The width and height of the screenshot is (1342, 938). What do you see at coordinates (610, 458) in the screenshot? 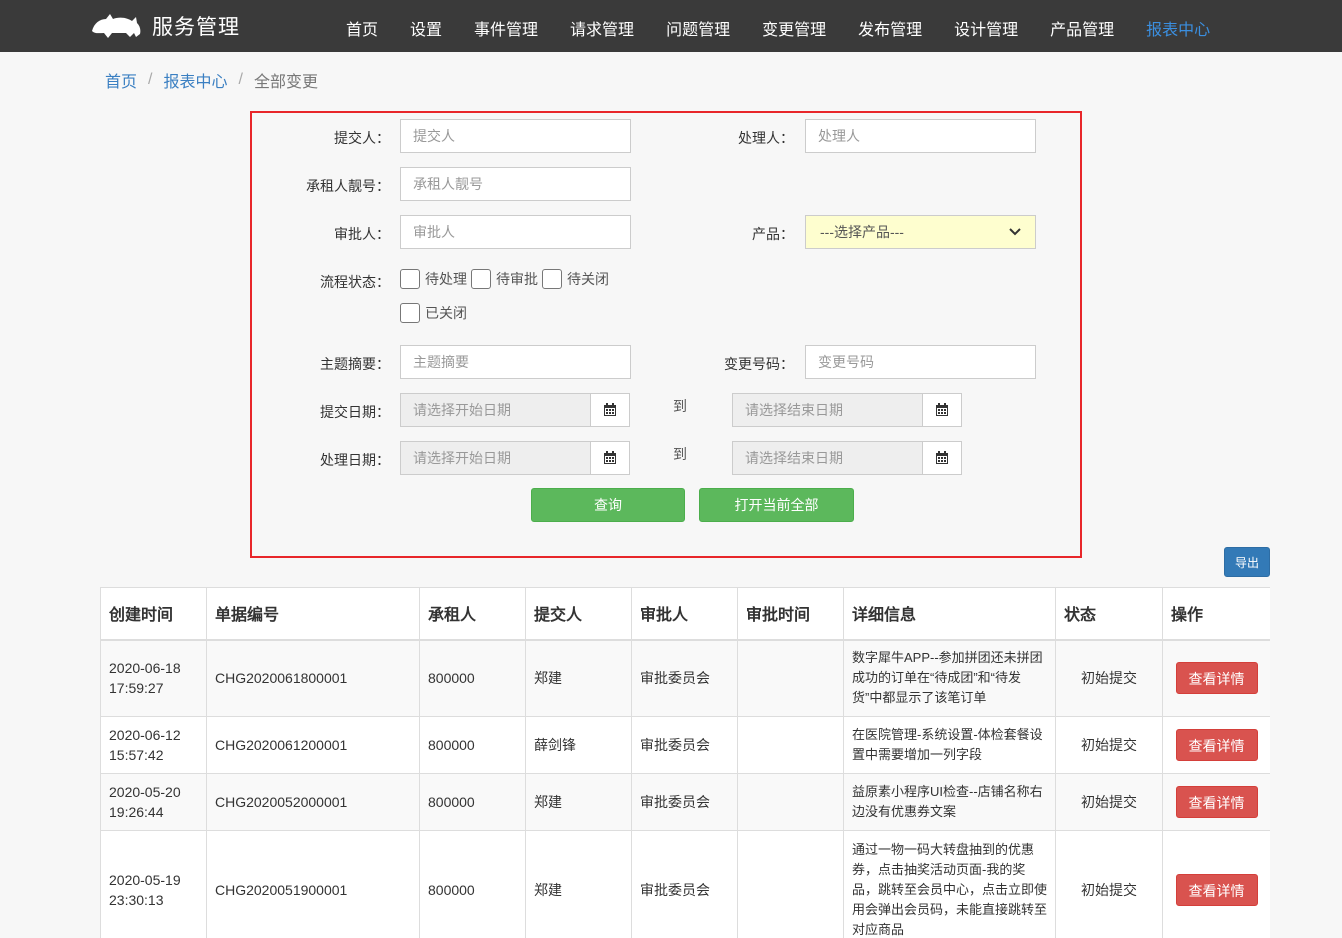
I see `handle-date-start-calendar-button` at bounding box center [610, 458].